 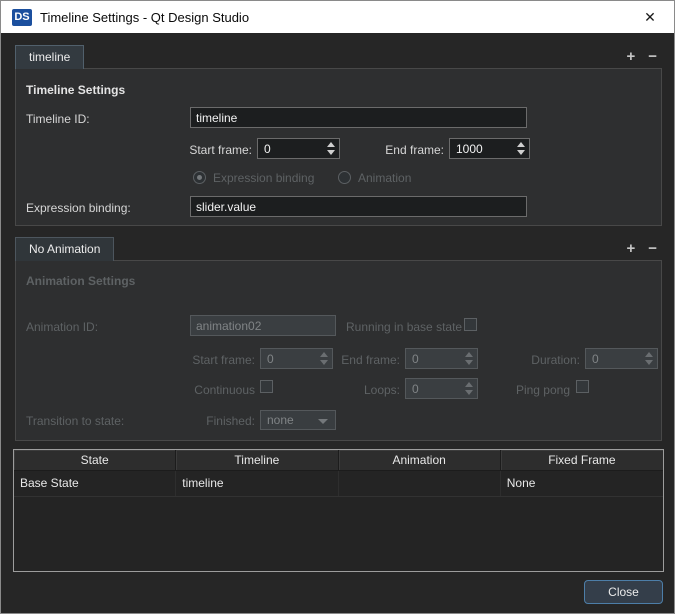 What do you see at coordinates (470, 324) in the screenshot?
I see `running-in-base-state-checkbox` at bounding box center [470, 324].